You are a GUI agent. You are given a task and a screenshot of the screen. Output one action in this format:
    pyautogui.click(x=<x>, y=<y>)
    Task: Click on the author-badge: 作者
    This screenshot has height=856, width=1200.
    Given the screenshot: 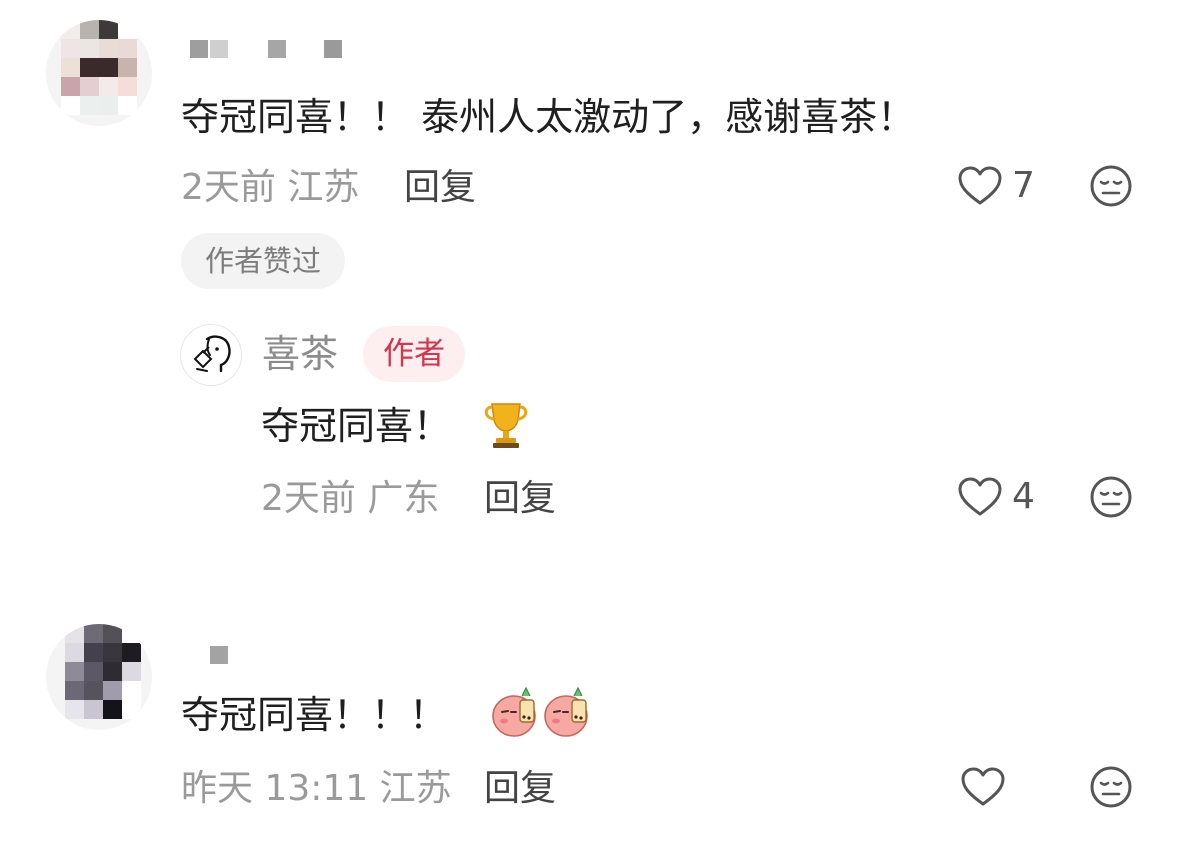 What is the action you would take?
    pyautogui.click(x=414, y=354)
    